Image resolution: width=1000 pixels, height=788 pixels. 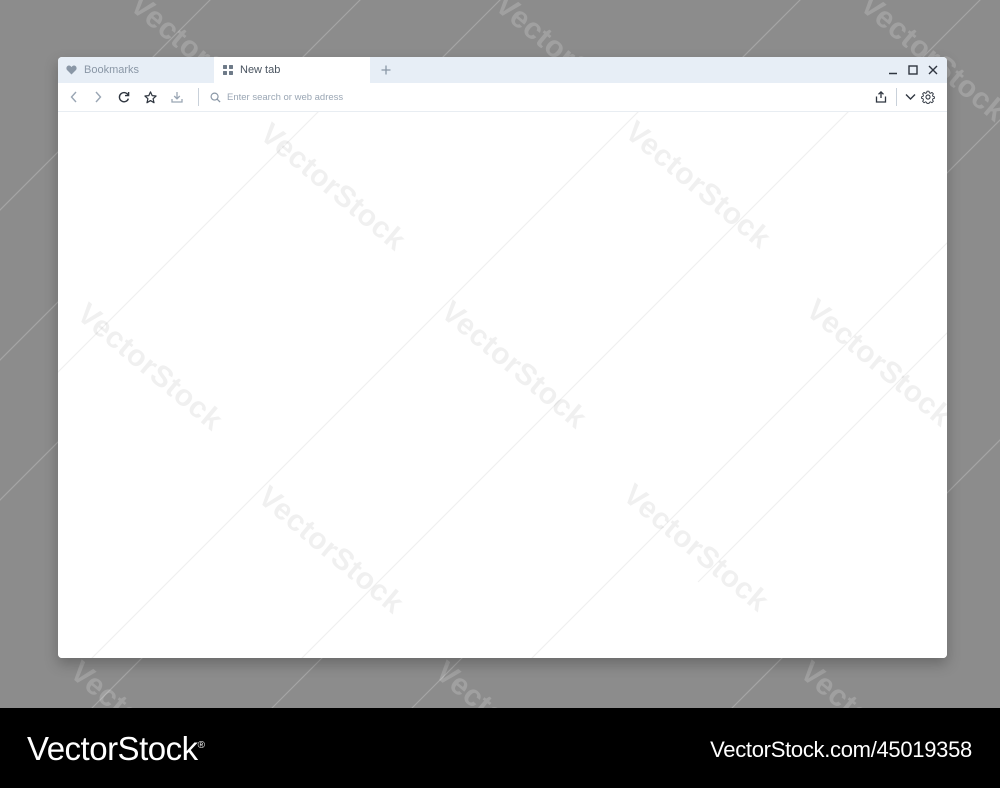 I want to click on forward-button, so click(x=98, y=97).